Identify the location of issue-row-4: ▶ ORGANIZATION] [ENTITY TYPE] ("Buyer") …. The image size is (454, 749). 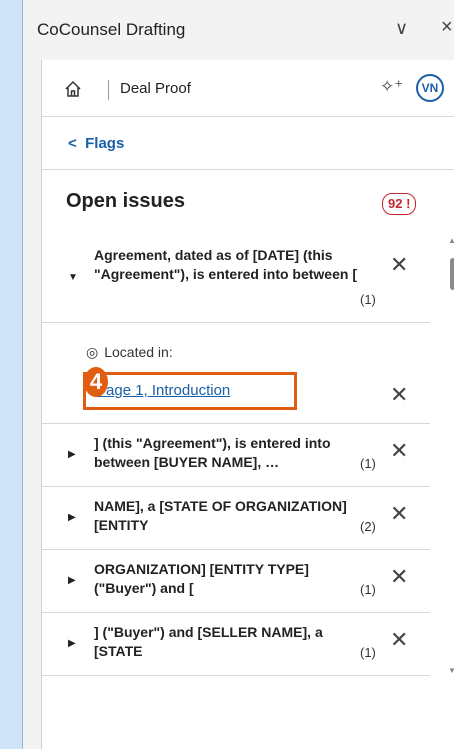
(236, 581).